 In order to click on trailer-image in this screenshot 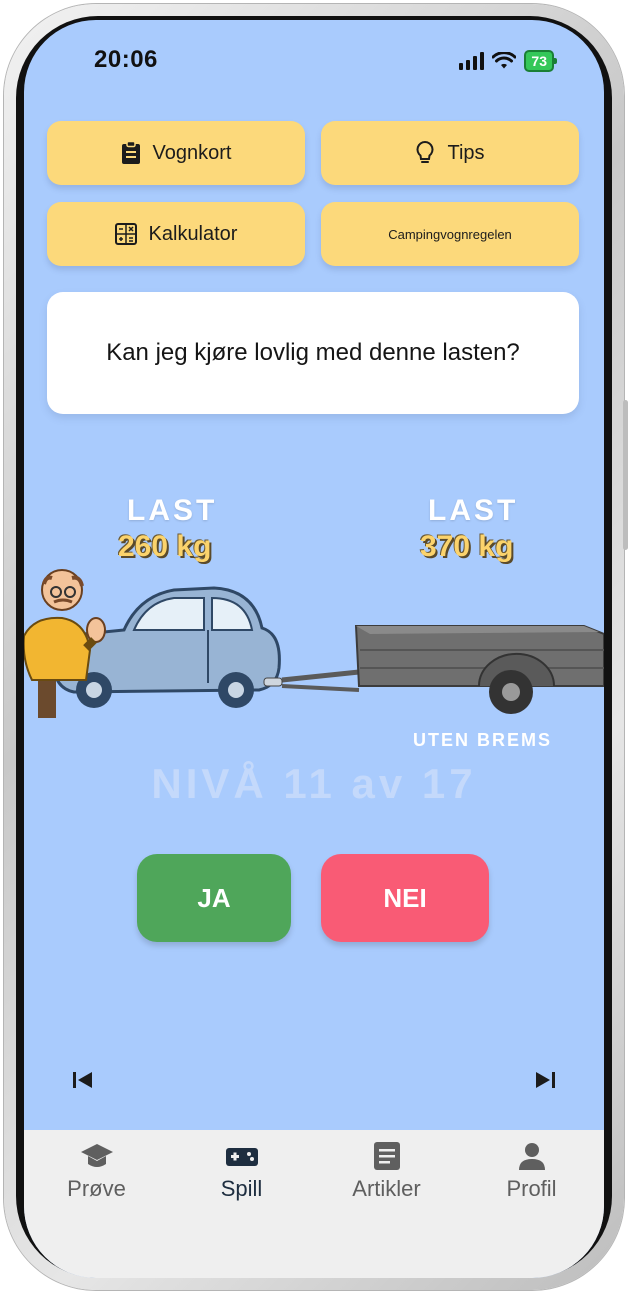, I will do `click(442, 669)`.